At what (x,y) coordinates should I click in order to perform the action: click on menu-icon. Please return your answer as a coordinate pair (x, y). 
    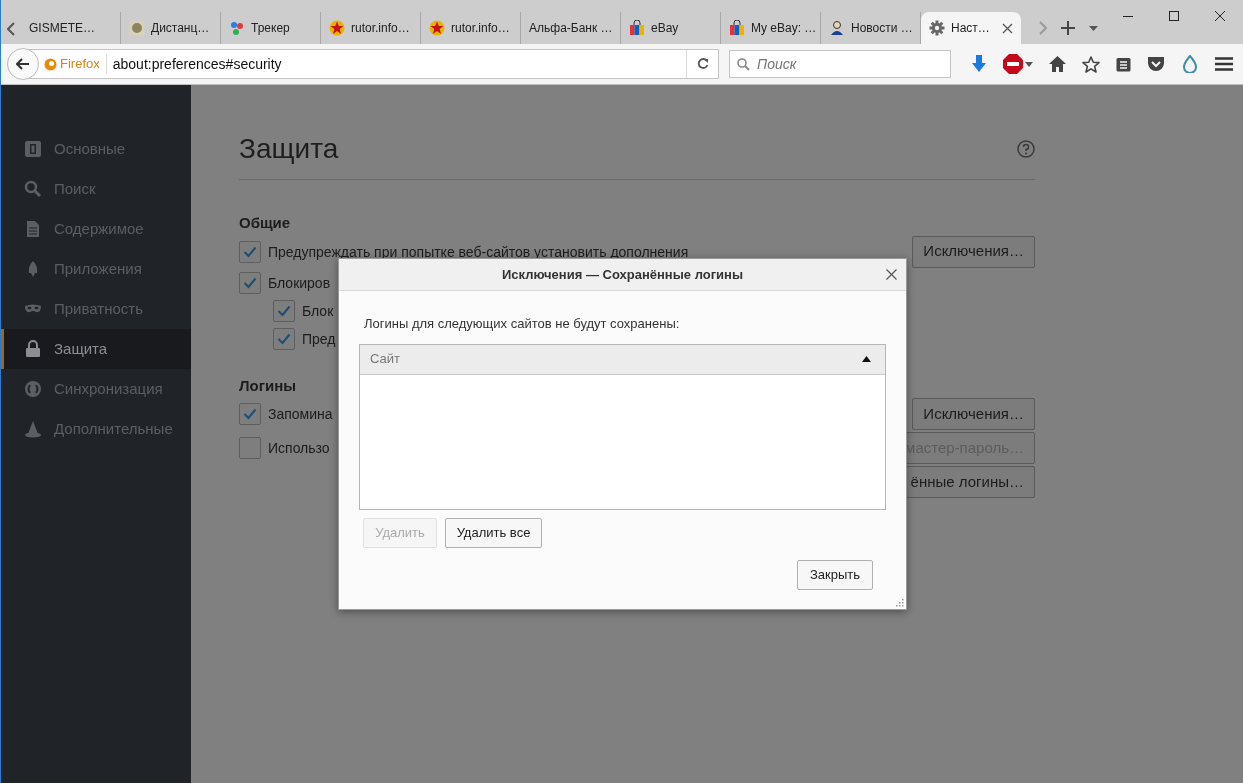
    Looking at the image, I should click on (1224, 64).